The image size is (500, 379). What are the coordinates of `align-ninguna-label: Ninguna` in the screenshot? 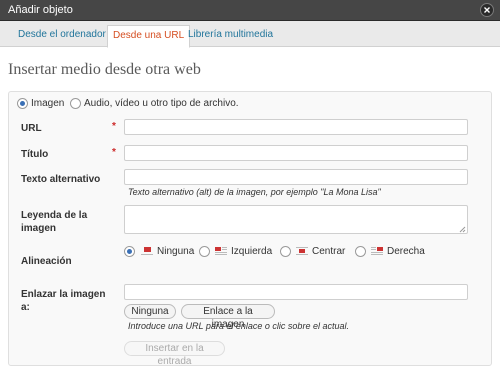 It's located at (176, 251).